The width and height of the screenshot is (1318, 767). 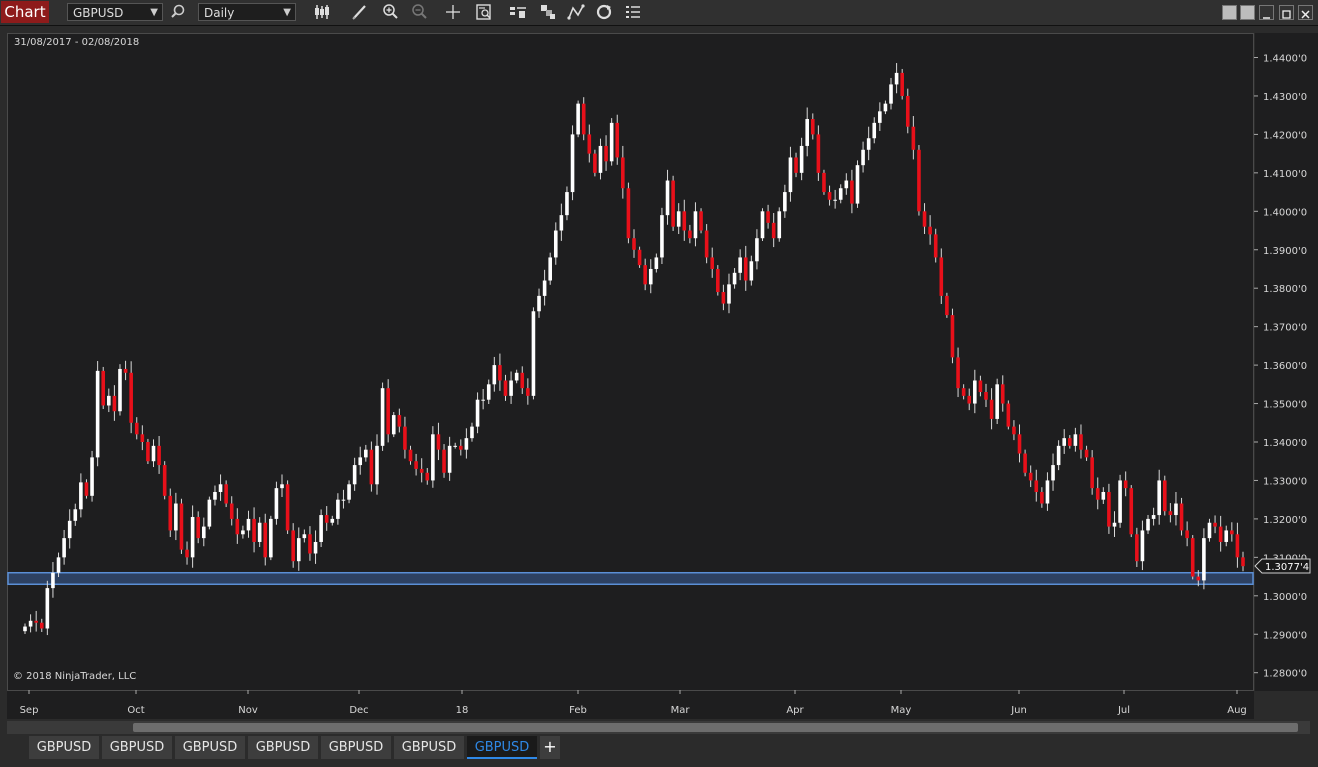 I want to click on last-price-label: 1.3077'4, so click(x=1287, y=567).